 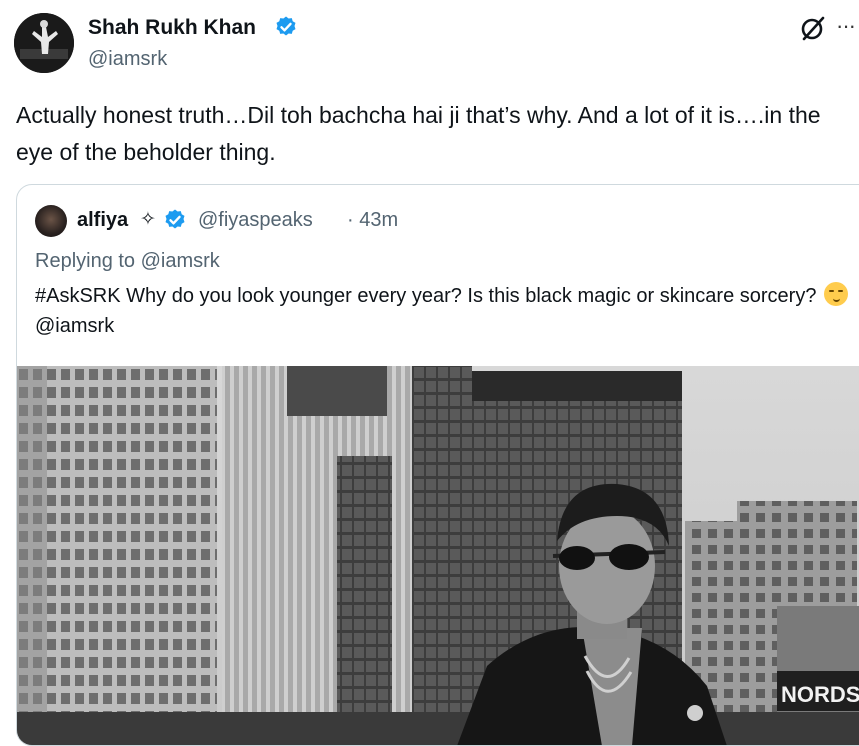 I want to click on storefront-sign: NORDST, so click(x=820, y=694).